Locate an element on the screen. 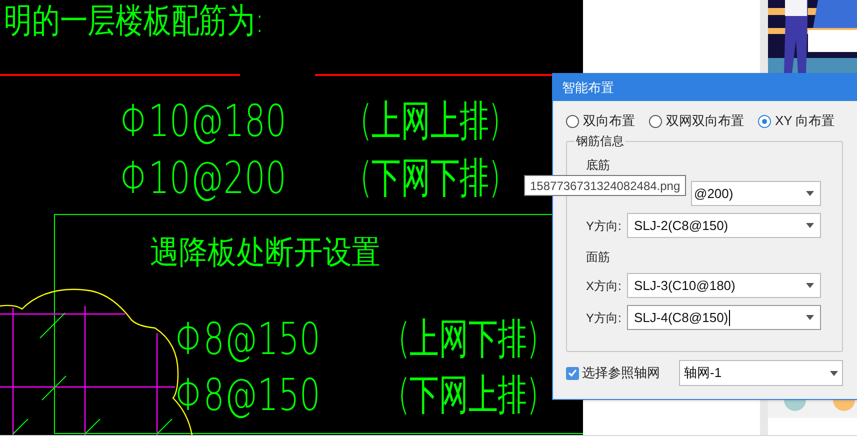 The width and height of the screenshot is (857, 443). rebar-note: (下网上排) is located at coordinates (468, 395).